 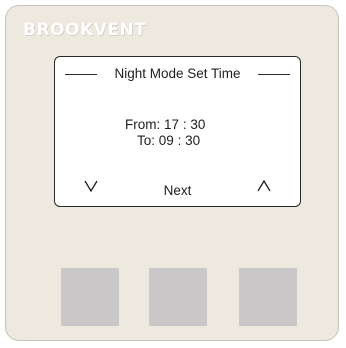 I want to click on from-label: From:, so click(x=143, y=124).